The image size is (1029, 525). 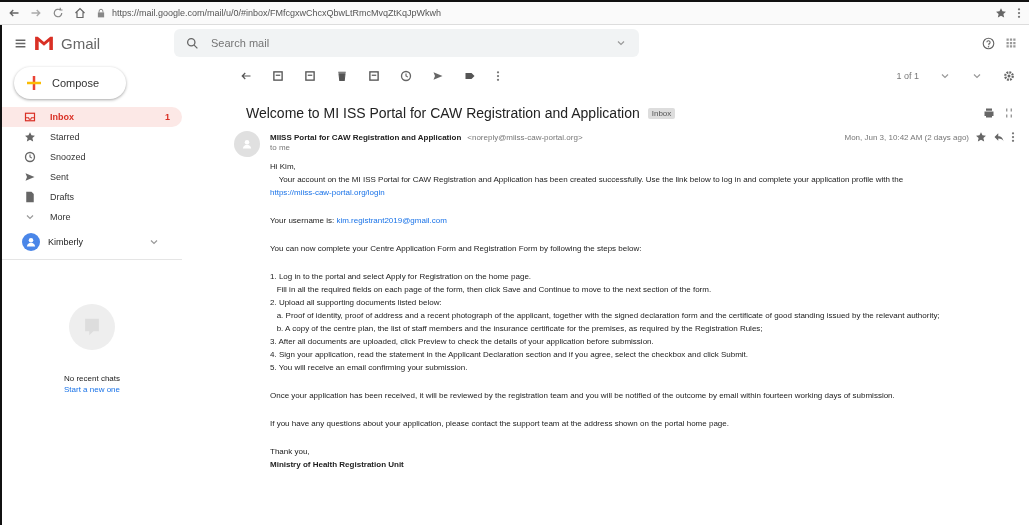 I want to click on clock-icon, so click(x=30, y=157).